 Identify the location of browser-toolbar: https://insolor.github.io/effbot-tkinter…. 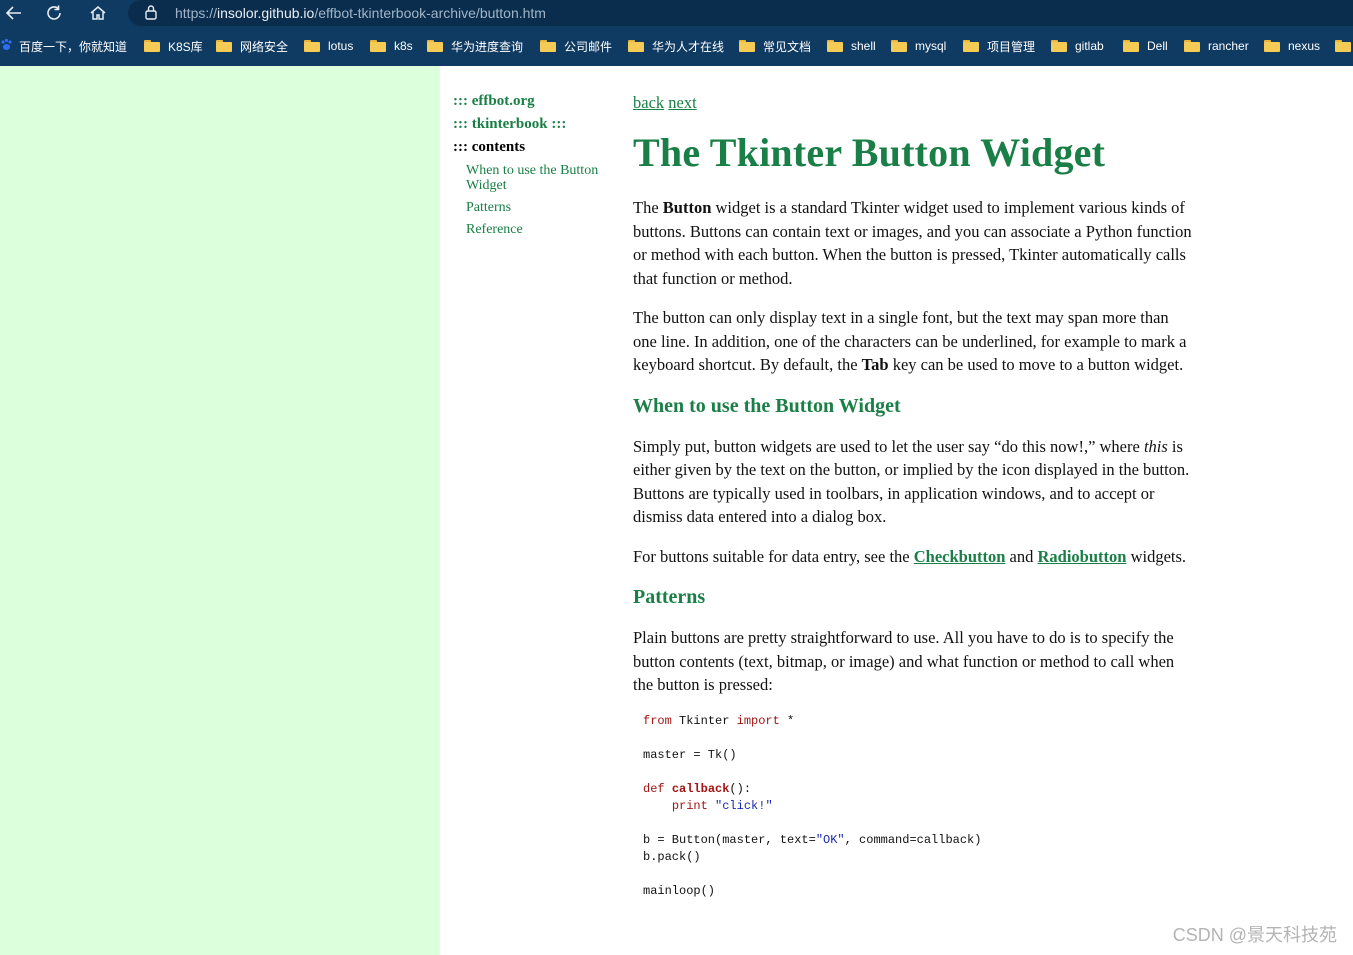
(676, 13).